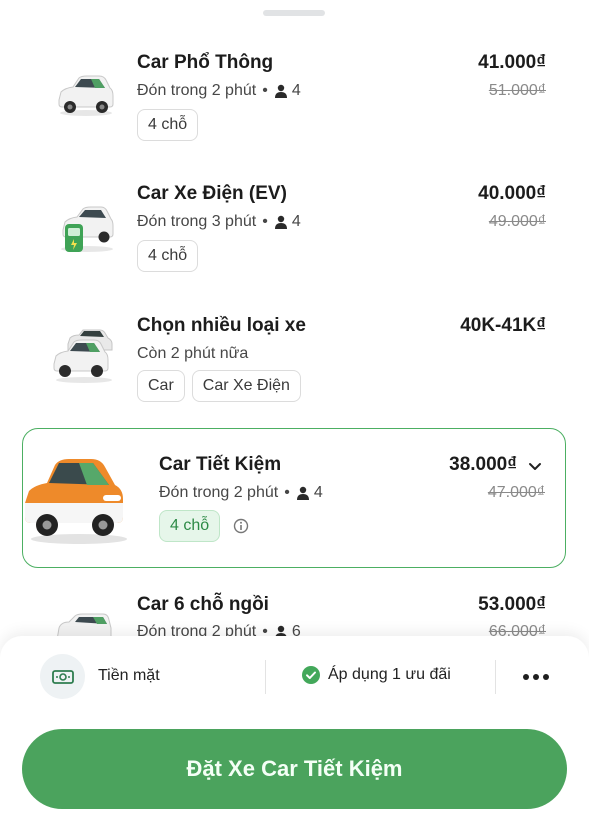 The height and width of the screenshot is (816, 589). I want to click on white-car-icon, so click(86, 95).